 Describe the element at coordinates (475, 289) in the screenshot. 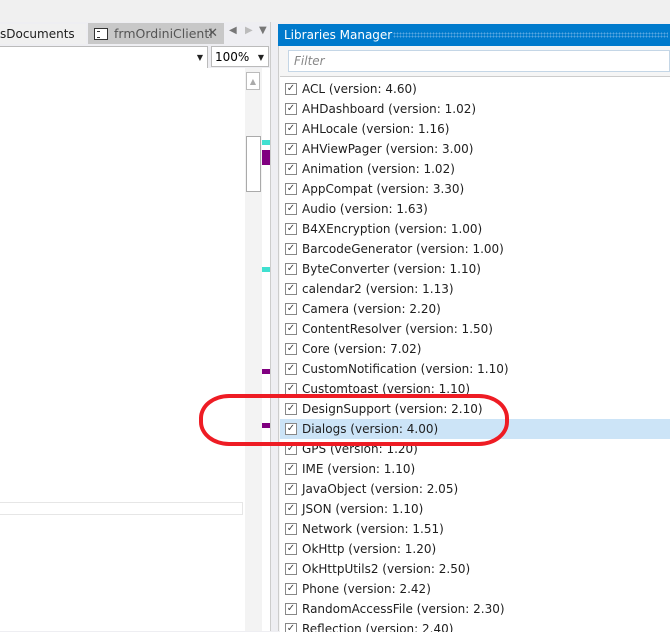

I see `library-item: ✓ calendar2 (version: 1.13)` at that location.